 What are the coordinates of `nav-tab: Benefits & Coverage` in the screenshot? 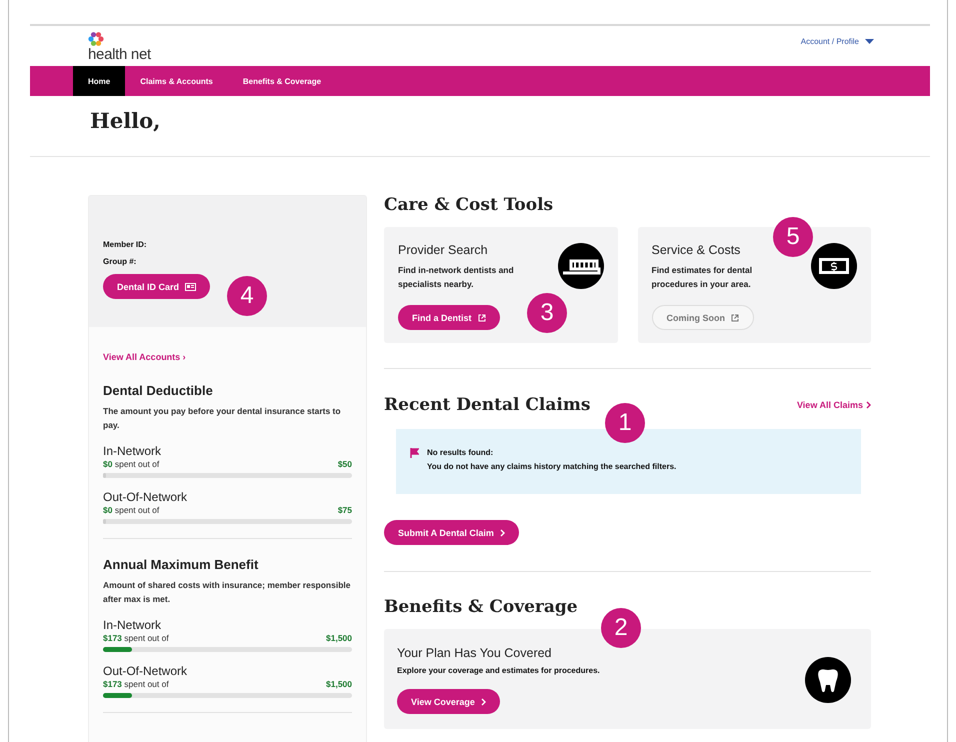 It's located at (282, 81).